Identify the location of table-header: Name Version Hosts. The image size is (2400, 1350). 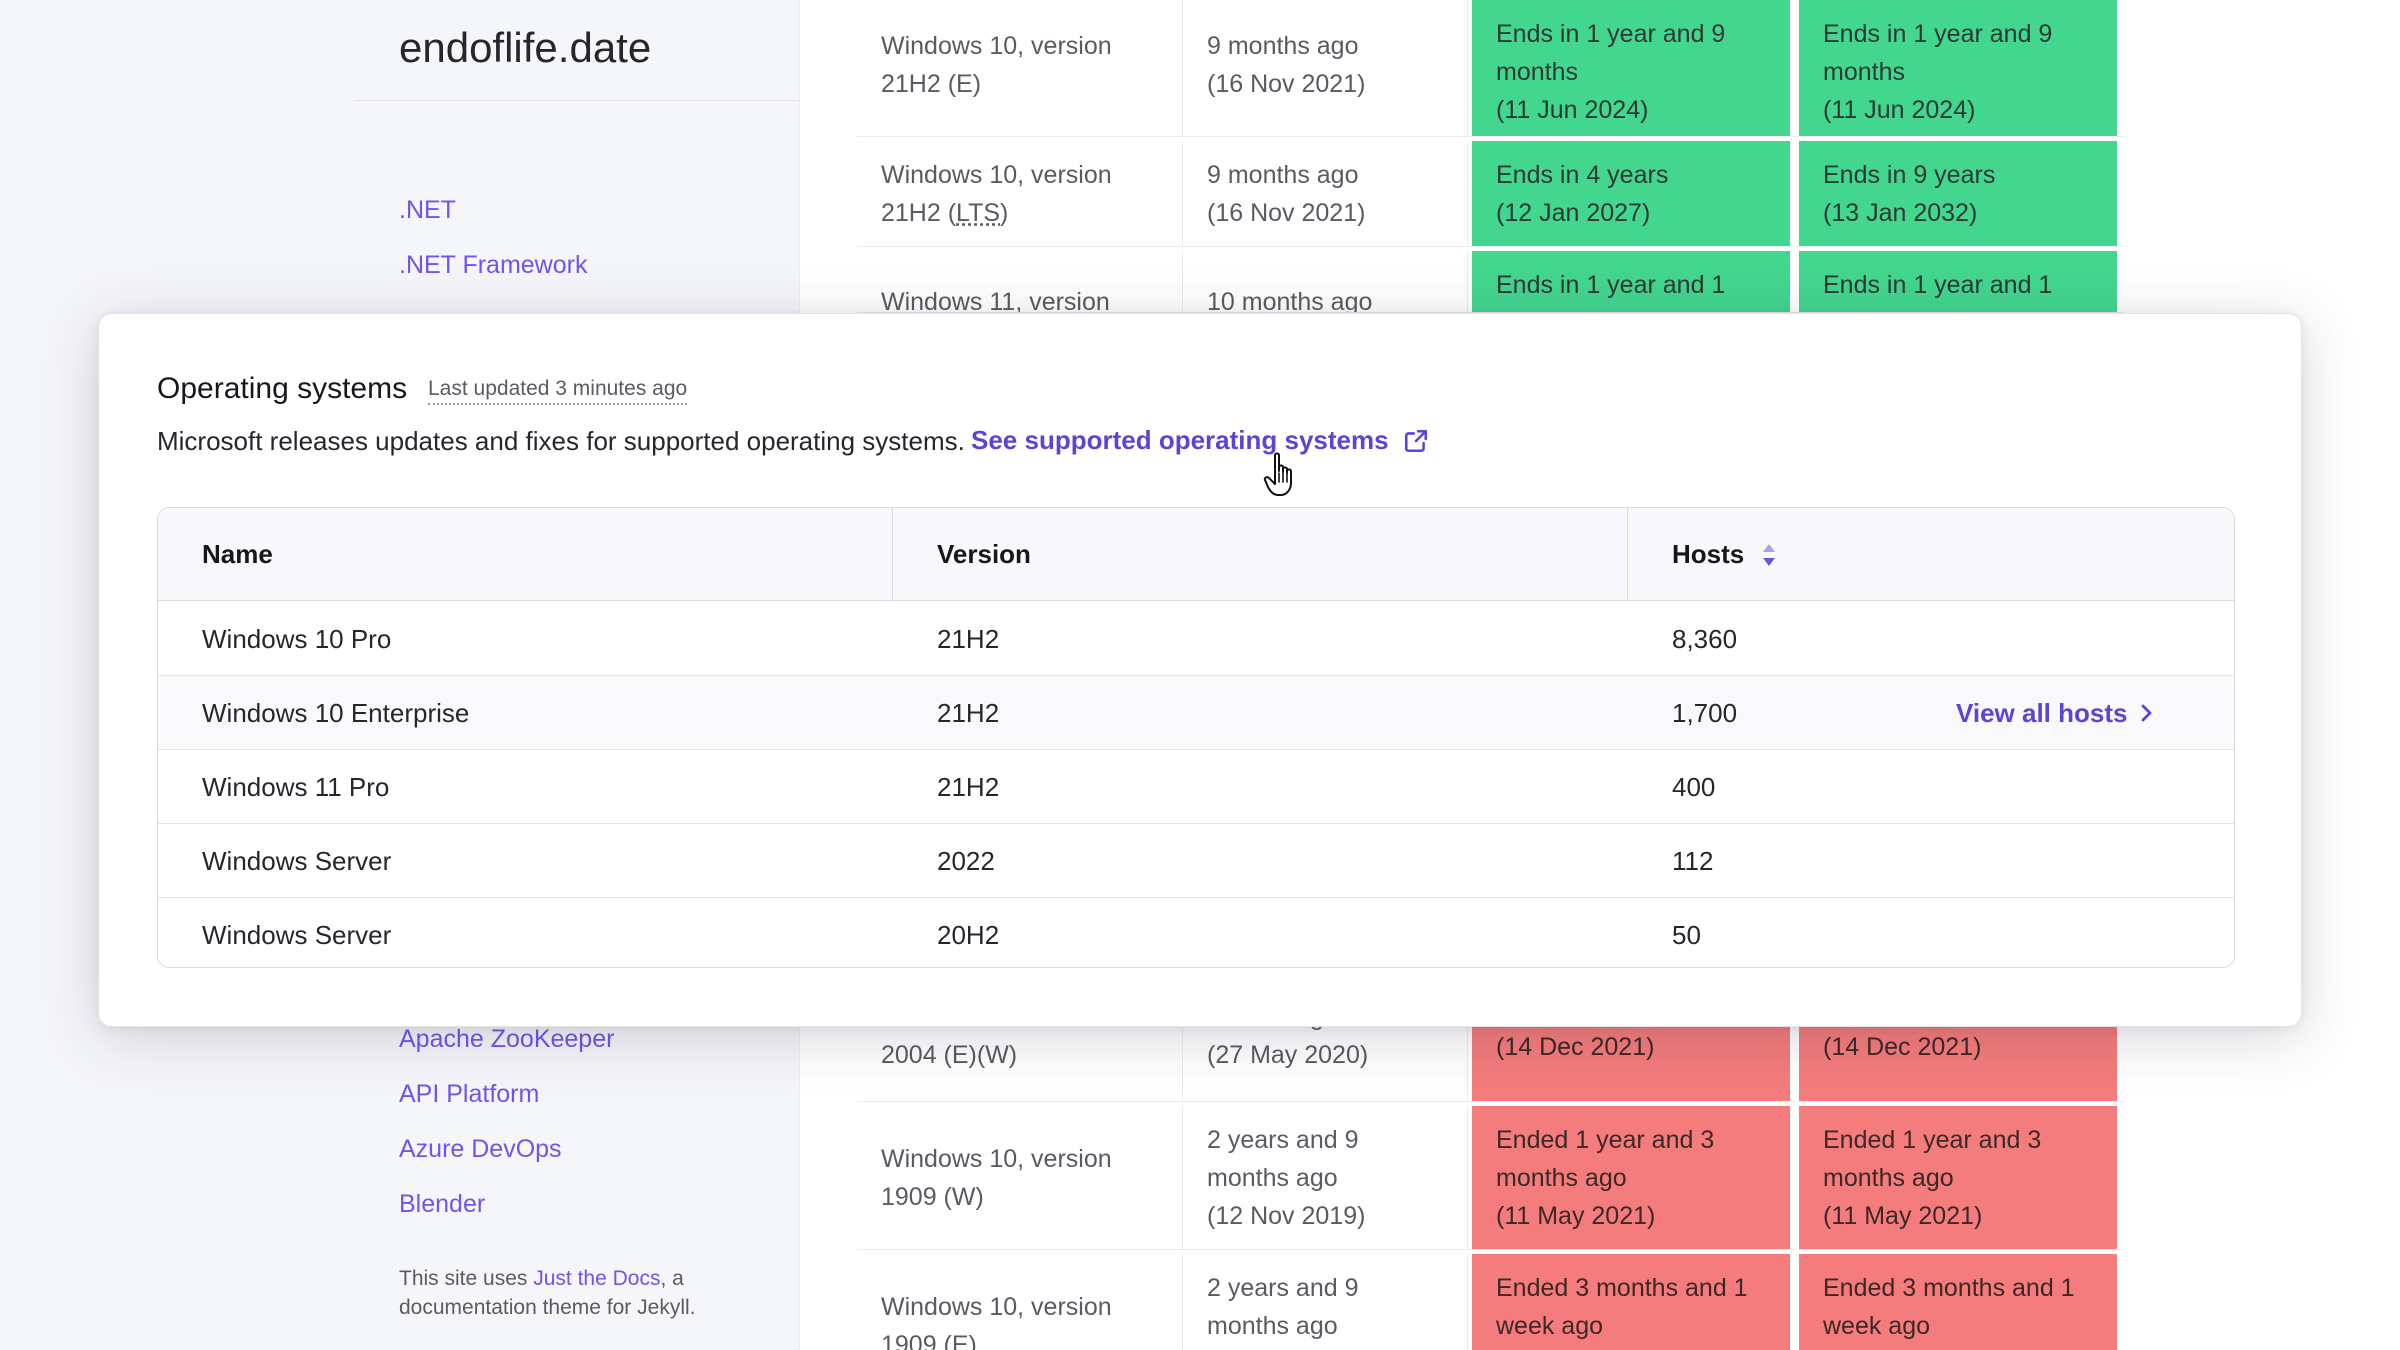
(1196, 554).